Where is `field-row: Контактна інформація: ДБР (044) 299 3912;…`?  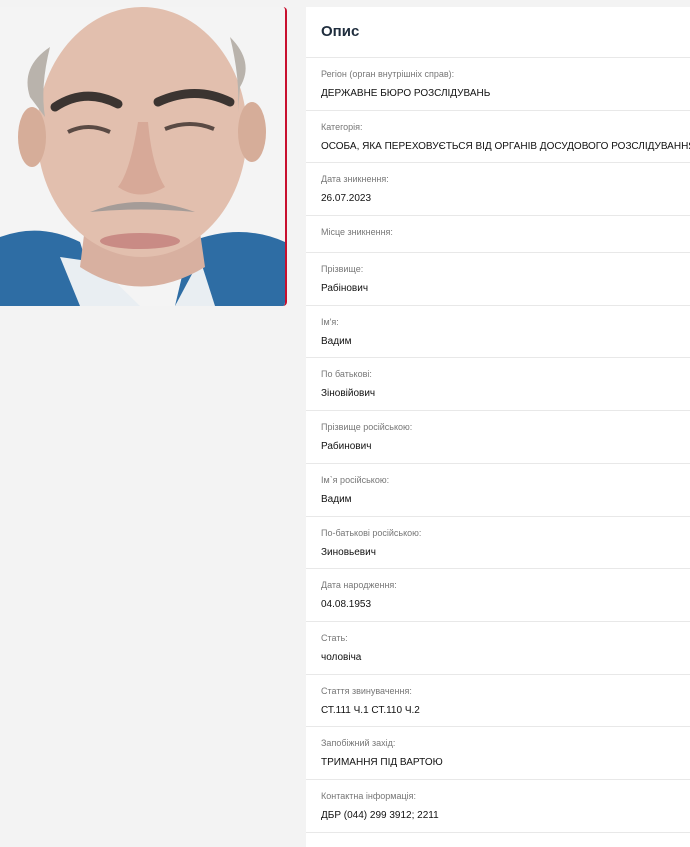 field-row: Контактна інформація: ДБР (044) 299 3912;… is located at coordinates (498, 806).